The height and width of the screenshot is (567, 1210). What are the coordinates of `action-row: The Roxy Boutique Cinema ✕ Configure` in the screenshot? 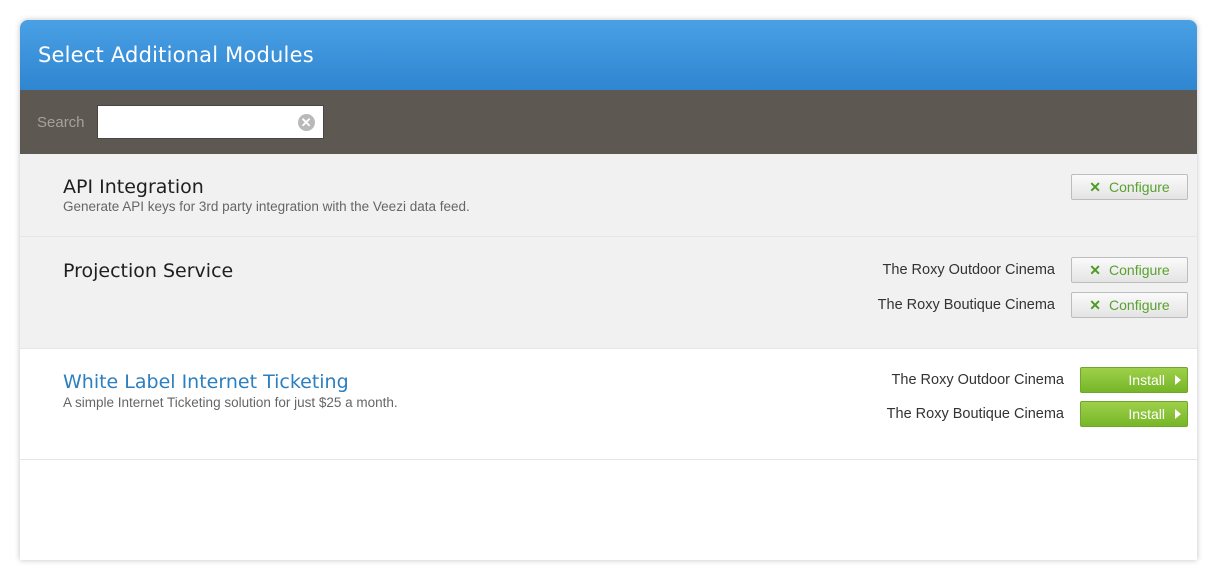 It's located at (1033, 305).